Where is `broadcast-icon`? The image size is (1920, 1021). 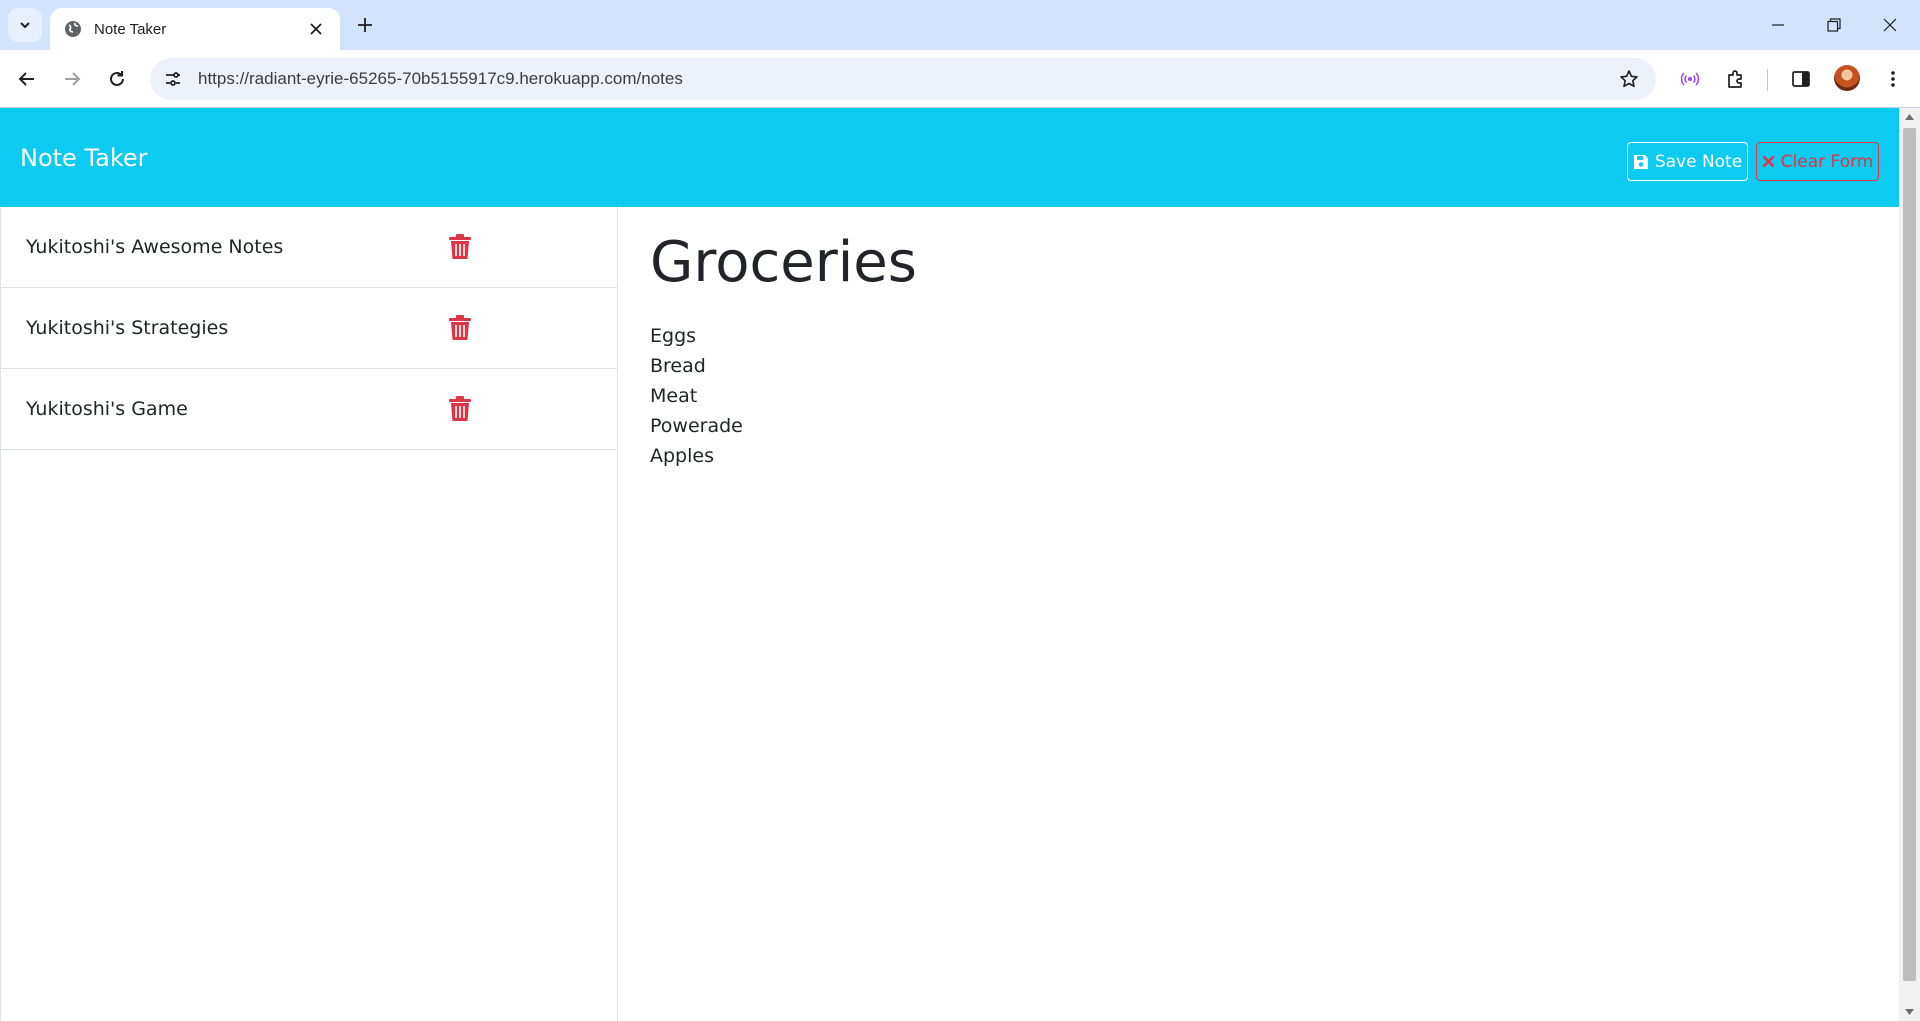
broadcast-icon is located at coordinates (1690, 79).